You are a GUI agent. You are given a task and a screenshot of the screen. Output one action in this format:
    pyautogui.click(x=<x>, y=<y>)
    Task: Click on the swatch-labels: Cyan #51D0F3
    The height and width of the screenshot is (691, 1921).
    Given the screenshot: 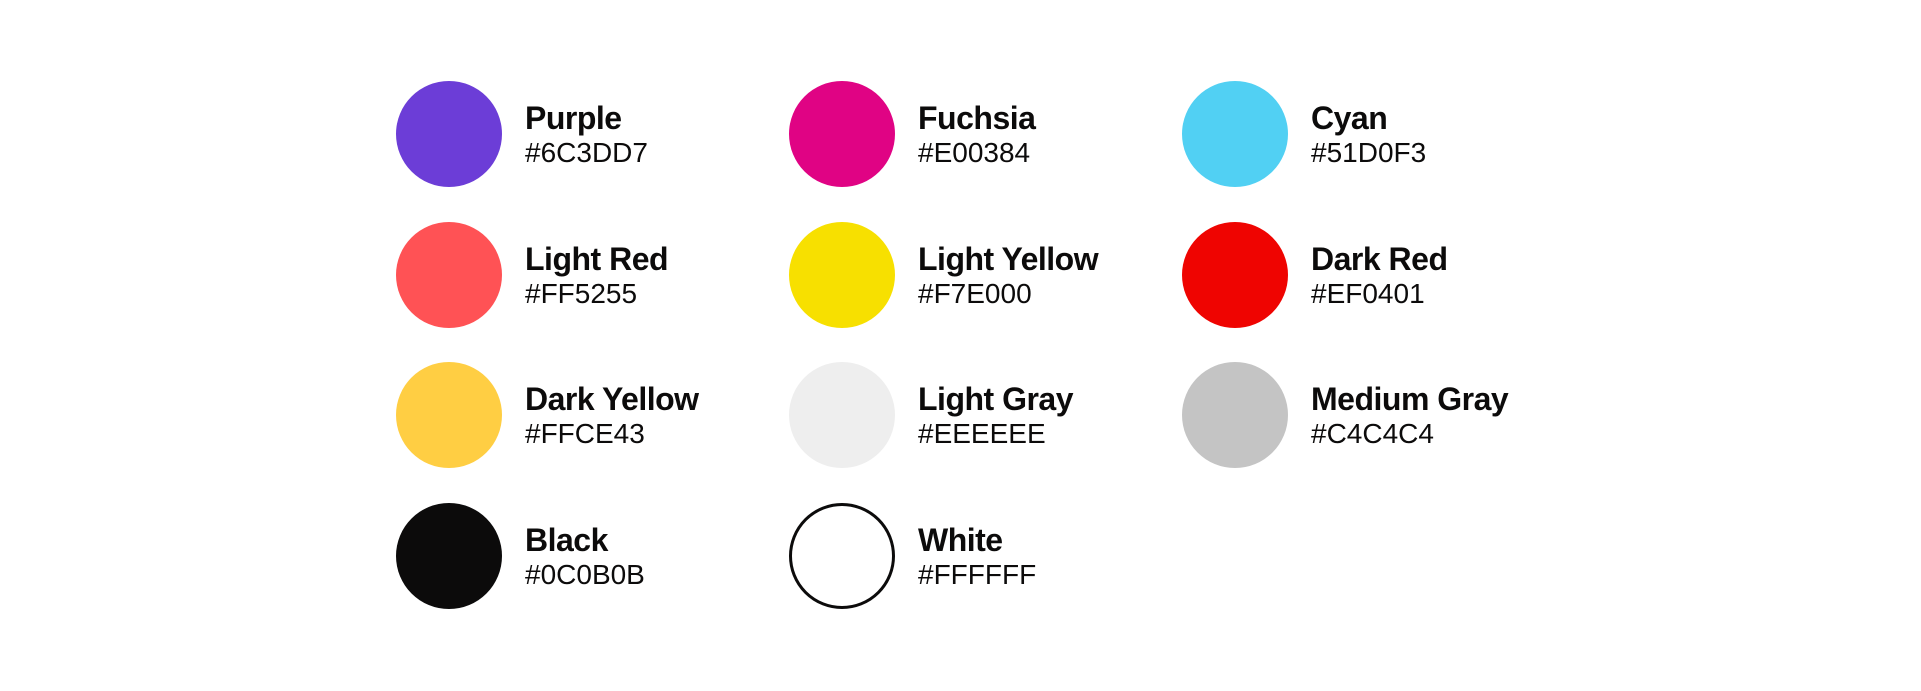 What is the action you would take?
    pyautogui.click(x=1368, y=134)
    